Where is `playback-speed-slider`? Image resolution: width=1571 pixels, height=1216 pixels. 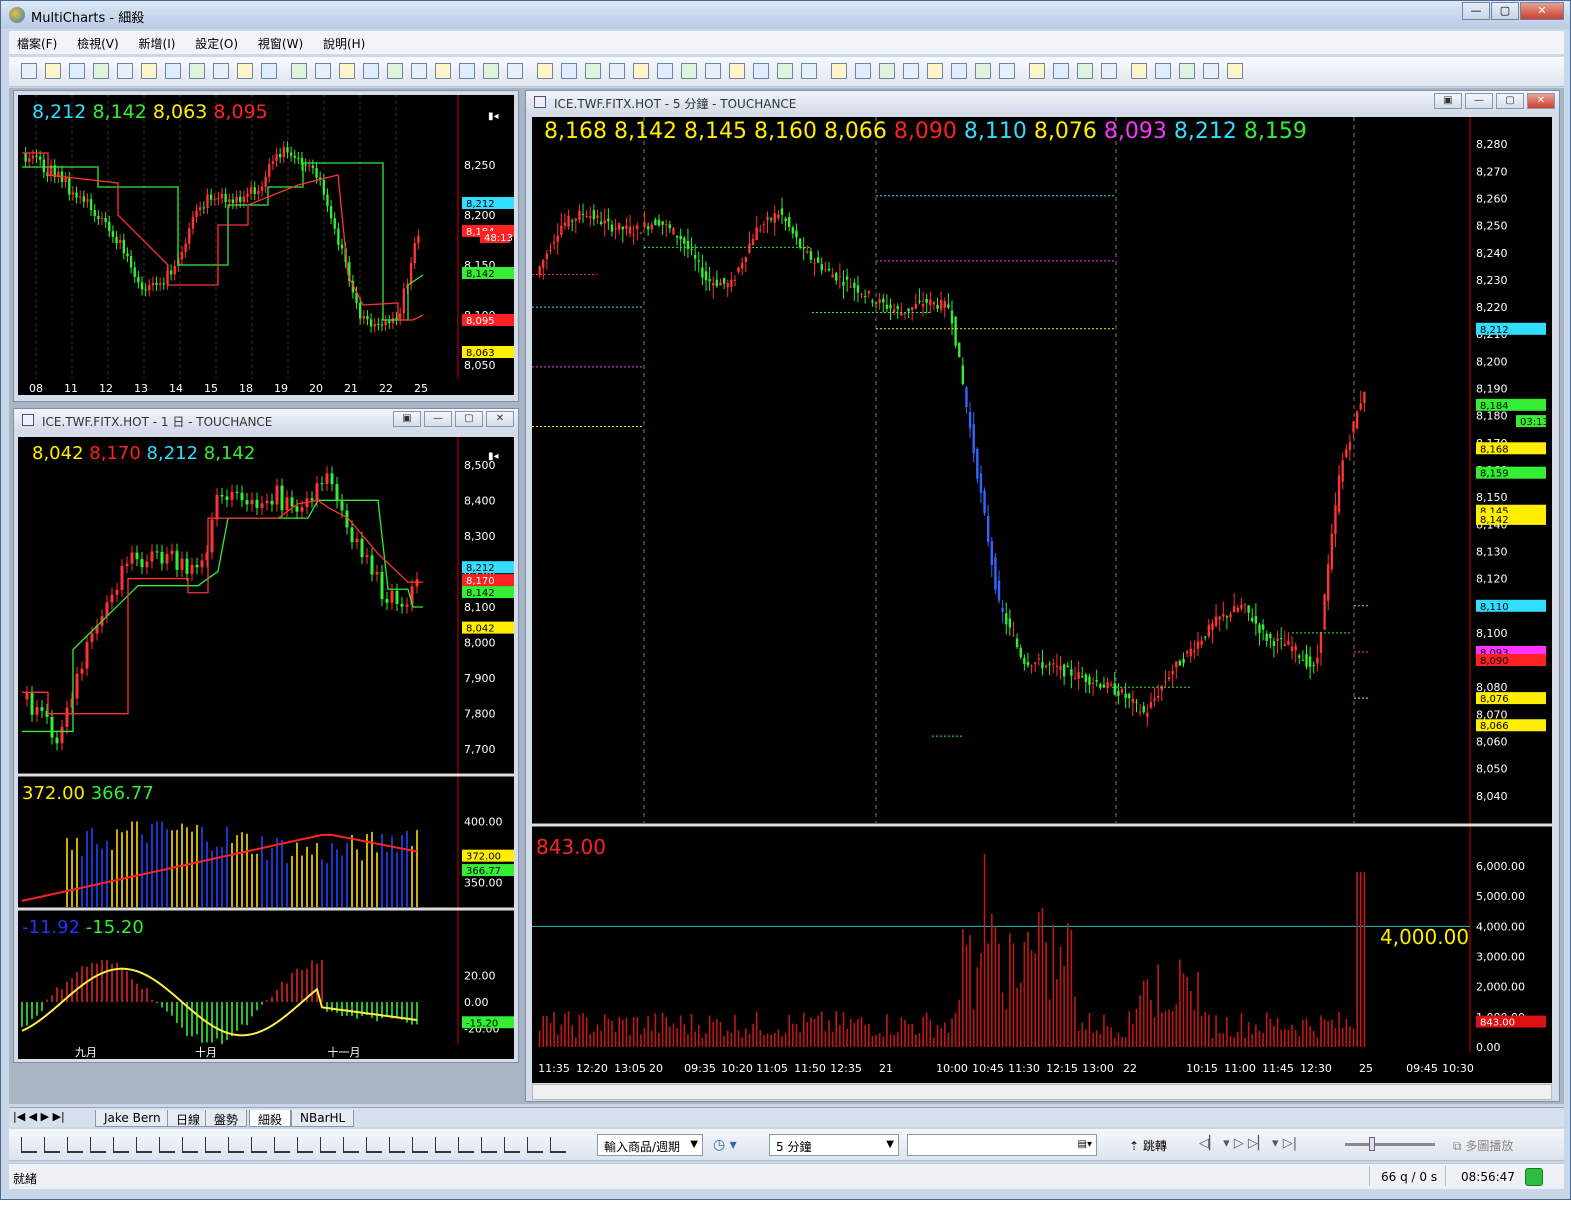 playback-speed-slider is located at coordinates (1390, 1144).